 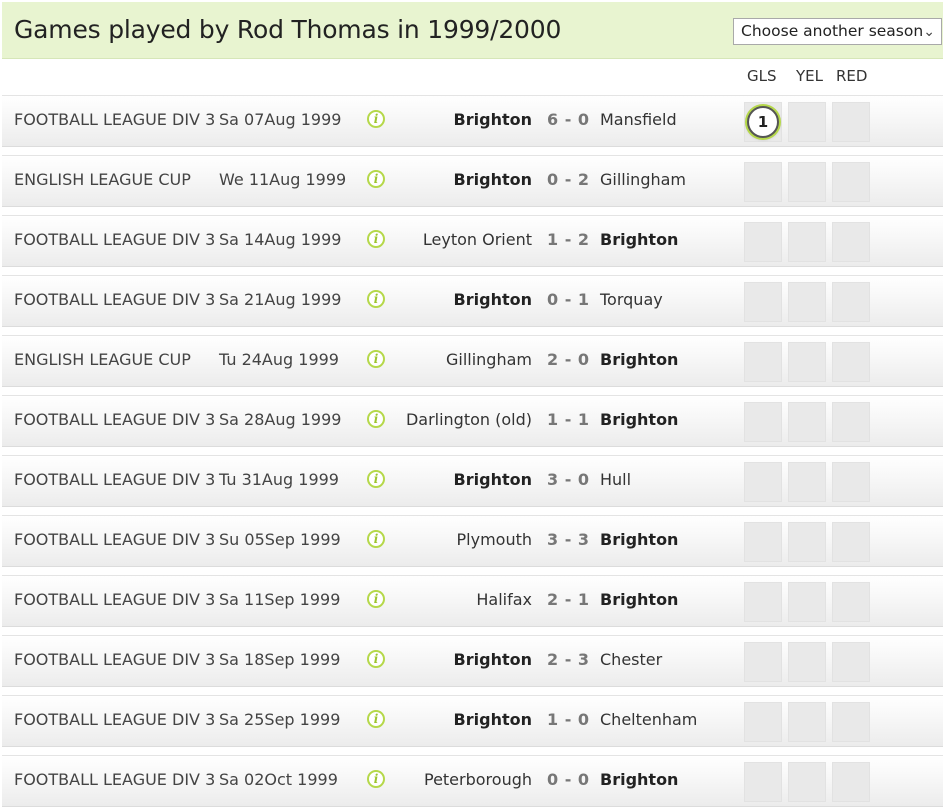 I want to click on match-score: 6 - 0, so click(x=568, y=119).